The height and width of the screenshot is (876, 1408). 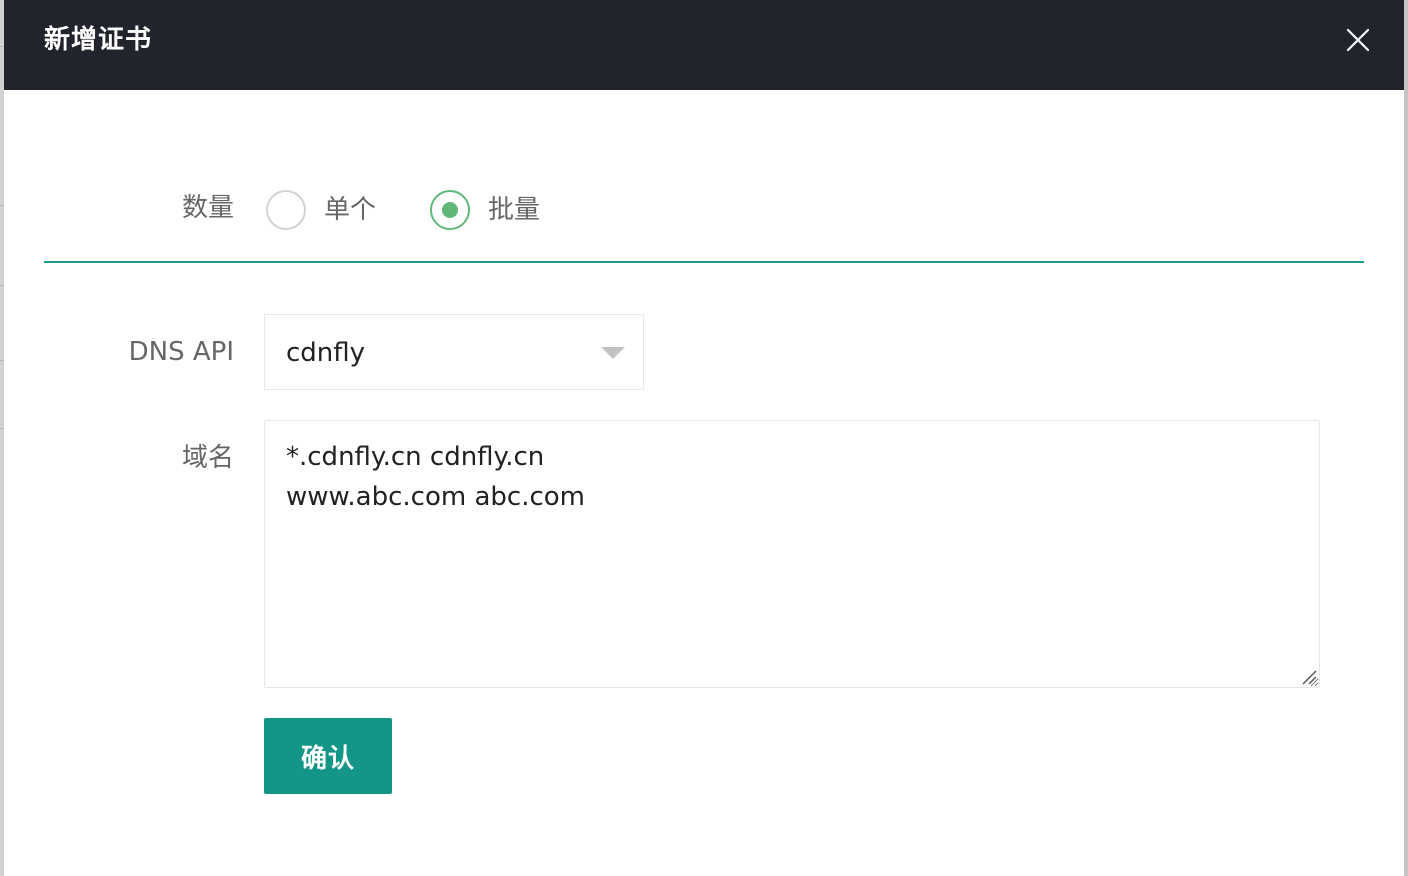 I want to click on dialog-title: 新增证书, so click(x=98, y=40).